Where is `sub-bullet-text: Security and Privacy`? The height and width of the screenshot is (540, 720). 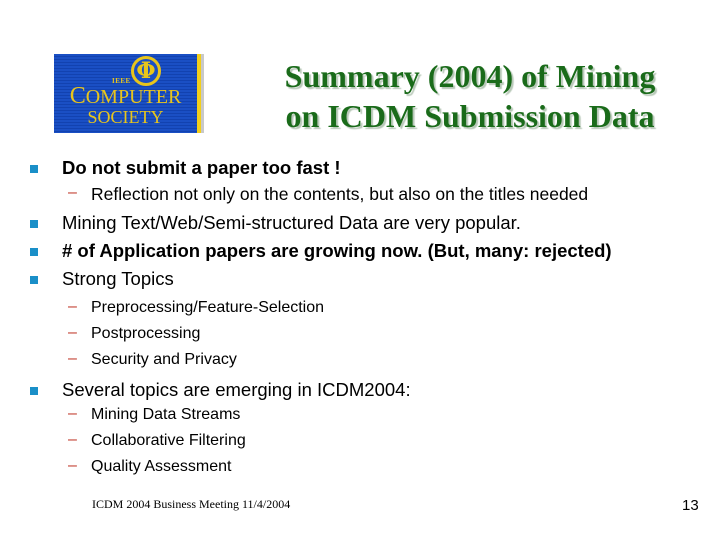 sub-bullet-text: Security and Privacy is located at coordinates (164, 359).